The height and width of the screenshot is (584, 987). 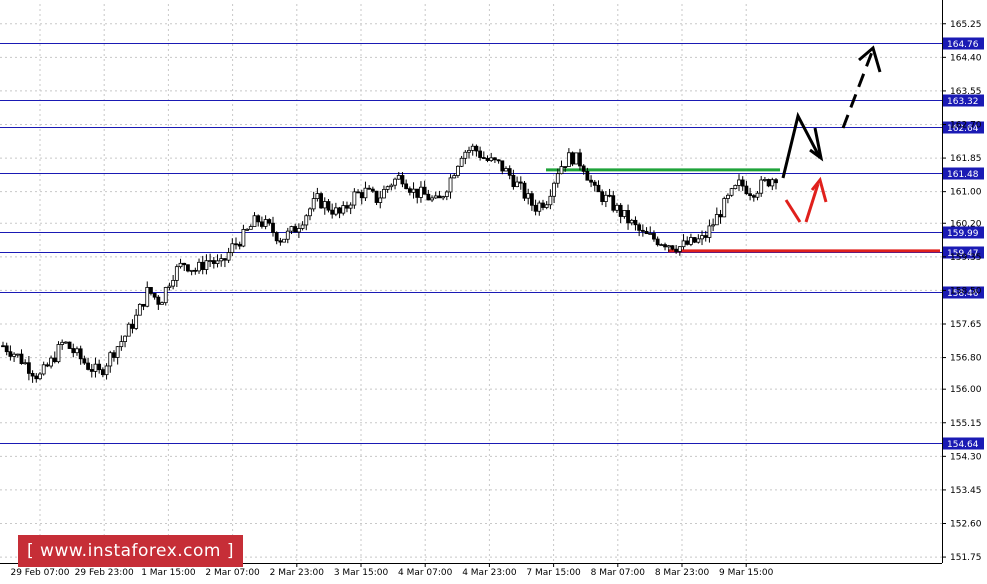 What do you see at coordinates (966, 457) in the screenshot?
I see `y-tick-label: 154.30` at bounding box center [966, 457].